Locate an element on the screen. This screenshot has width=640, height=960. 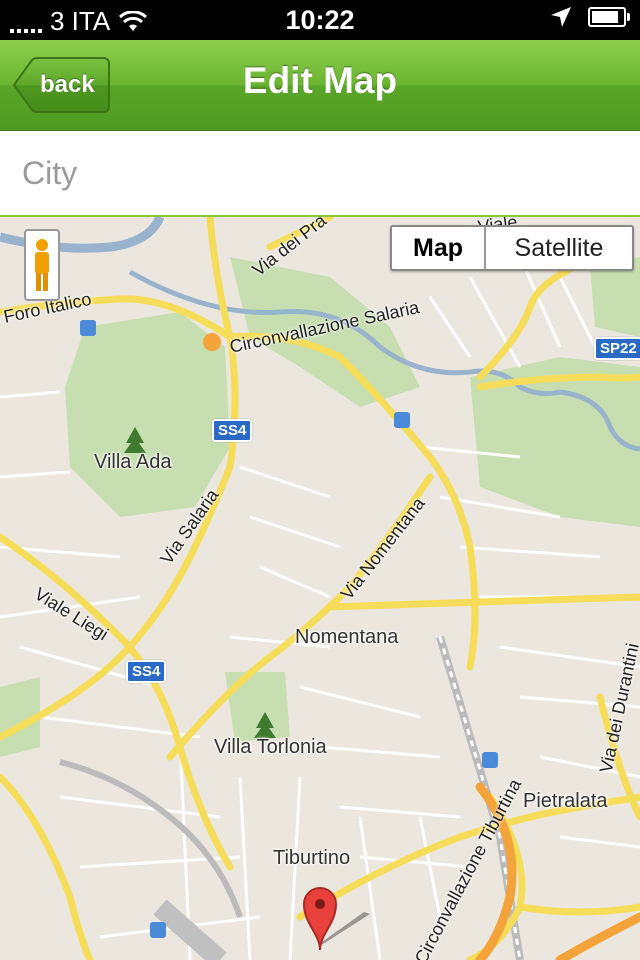
battery-fill is located at coordinates (605, 17).